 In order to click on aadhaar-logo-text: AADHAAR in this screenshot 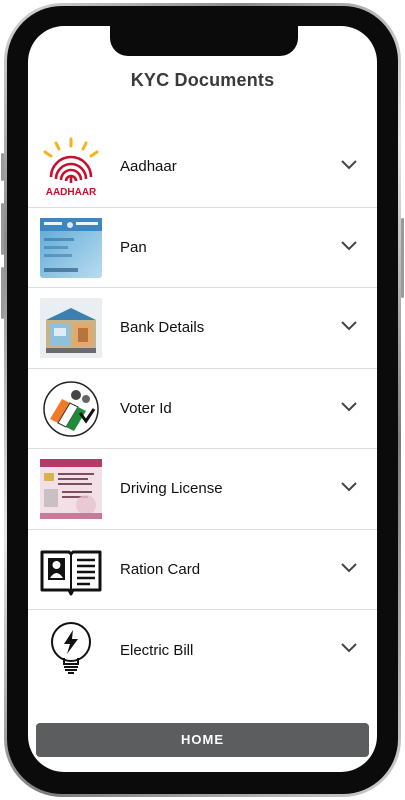, I will do `click(71, 192)`.